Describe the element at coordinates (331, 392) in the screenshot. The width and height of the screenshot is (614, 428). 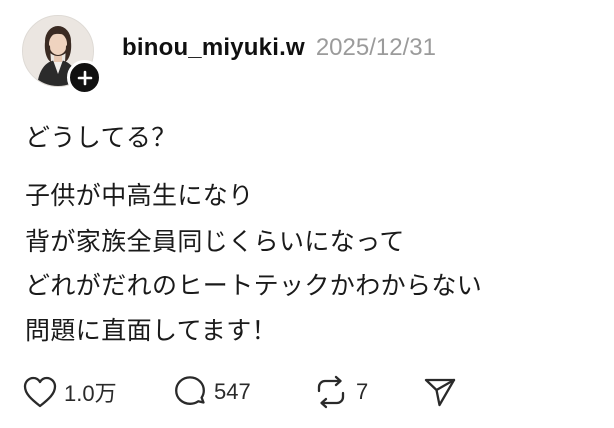
I see `repost-icon` at that location.